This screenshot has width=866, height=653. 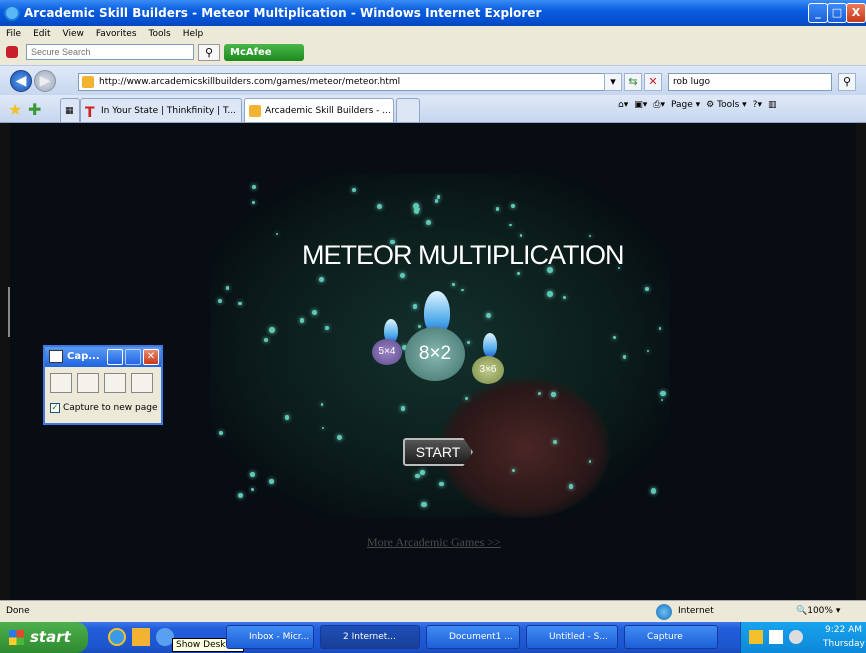 I want to click on new-tab-button, so click(x=408, y=110).